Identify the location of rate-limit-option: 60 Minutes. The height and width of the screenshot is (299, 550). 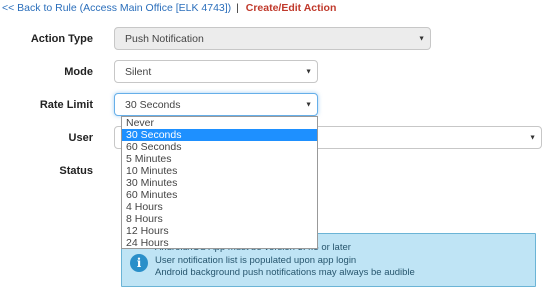
(219, 195).